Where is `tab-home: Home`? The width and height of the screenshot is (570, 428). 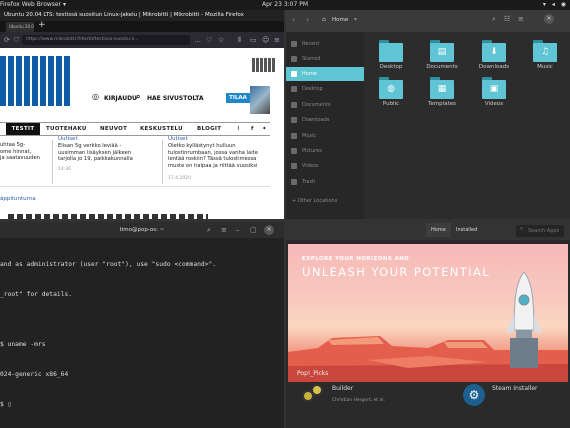
tab-home: Home is located at coordinates (438, 230).